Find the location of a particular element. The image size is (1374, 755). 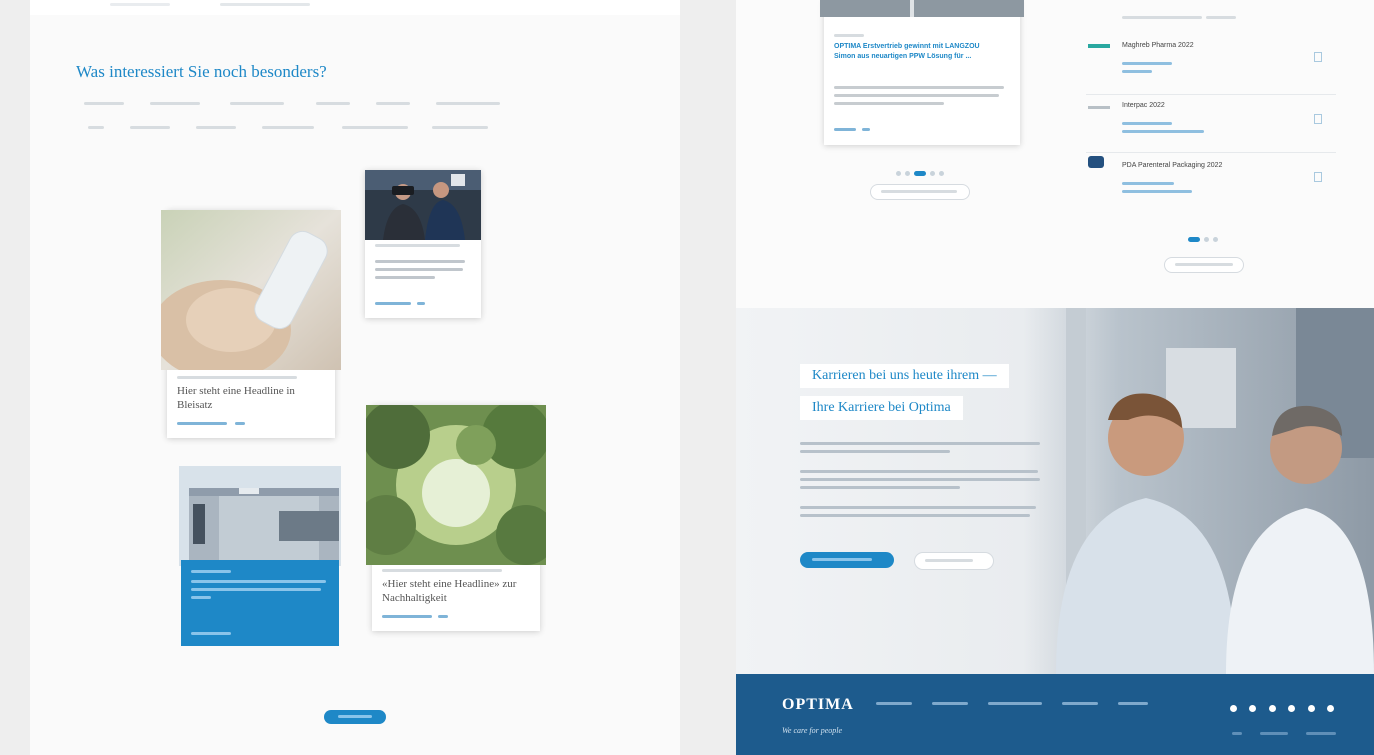

career-headline-box-1: Karrieren bei uns heute ihrem — is located at coordinates (904, 376).